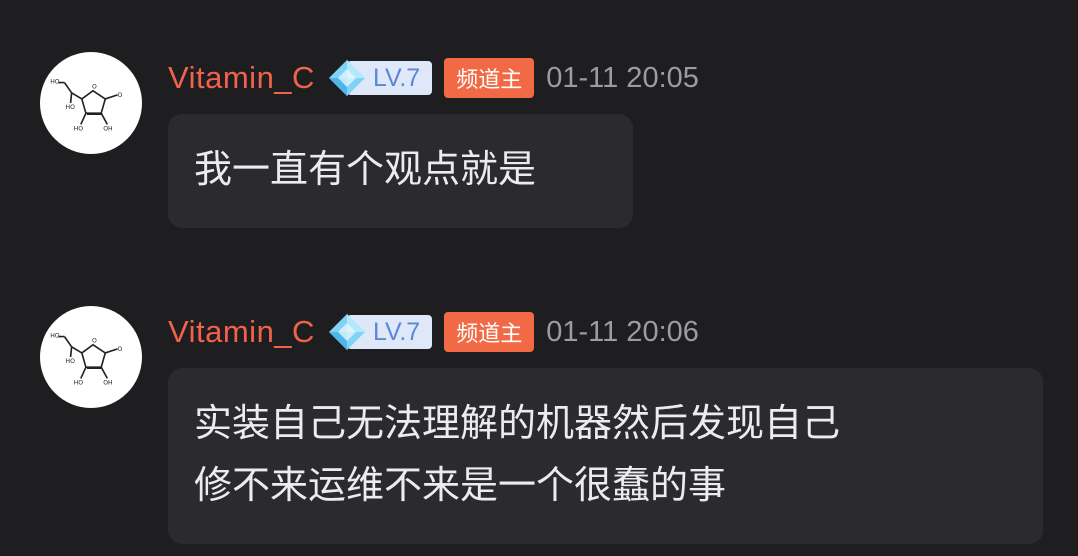  What do you see at coordinates (460, 485) in the screenshot?
I see `message-text-line: 修不来运维不来是一个很蠢的事` at bounding box center [460, 485].